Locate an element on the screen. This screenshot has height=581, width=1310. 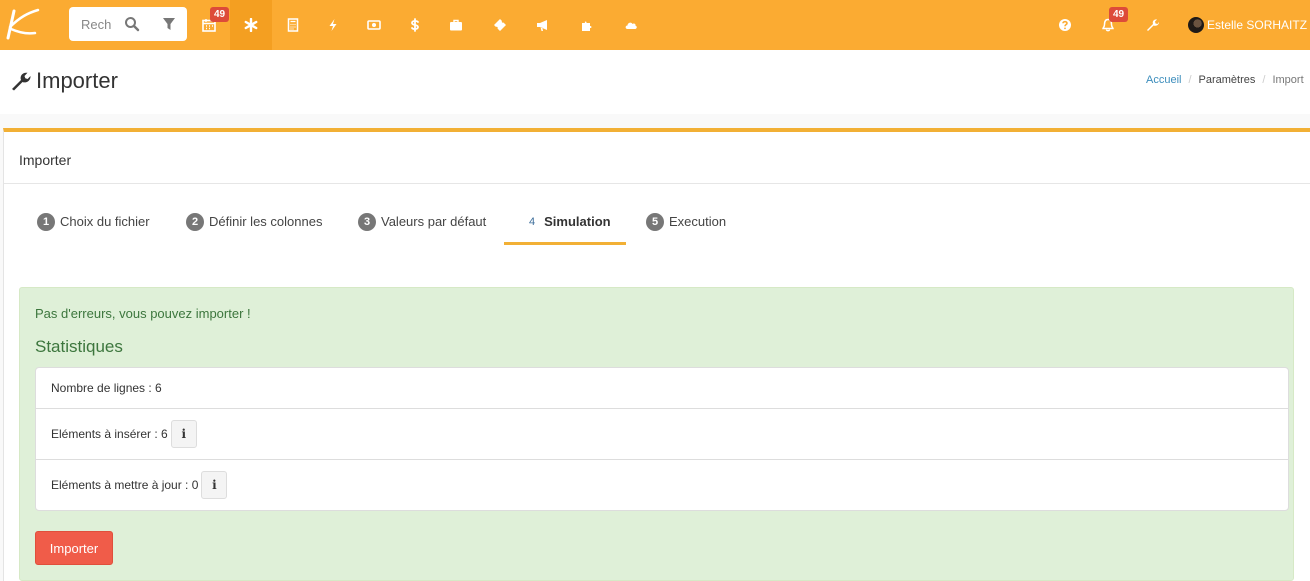
step-number: 3 is located at coordinates (367, 222).